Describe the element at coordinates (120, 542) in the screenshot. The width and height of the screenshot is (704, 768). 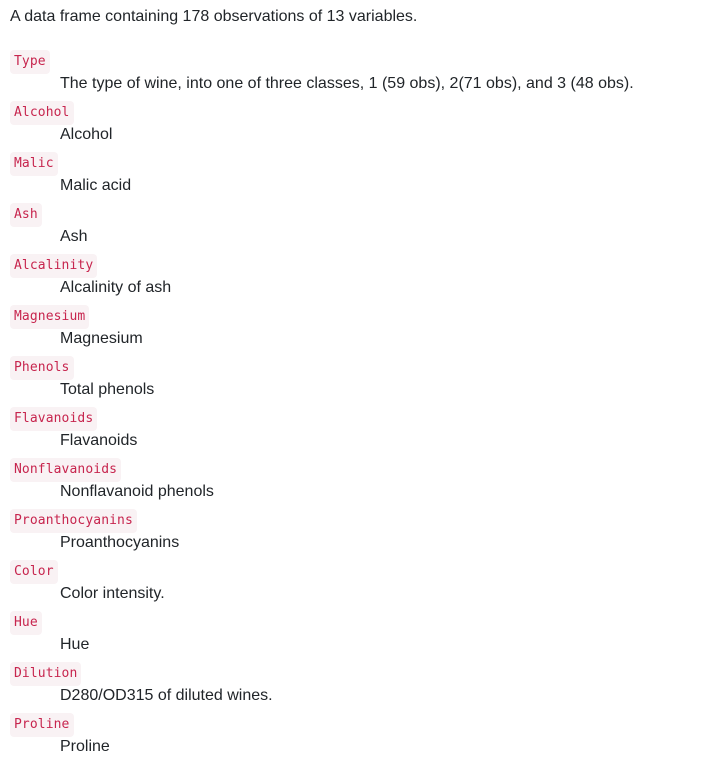
I see `variable-description: Proanthocyanins` at that location.